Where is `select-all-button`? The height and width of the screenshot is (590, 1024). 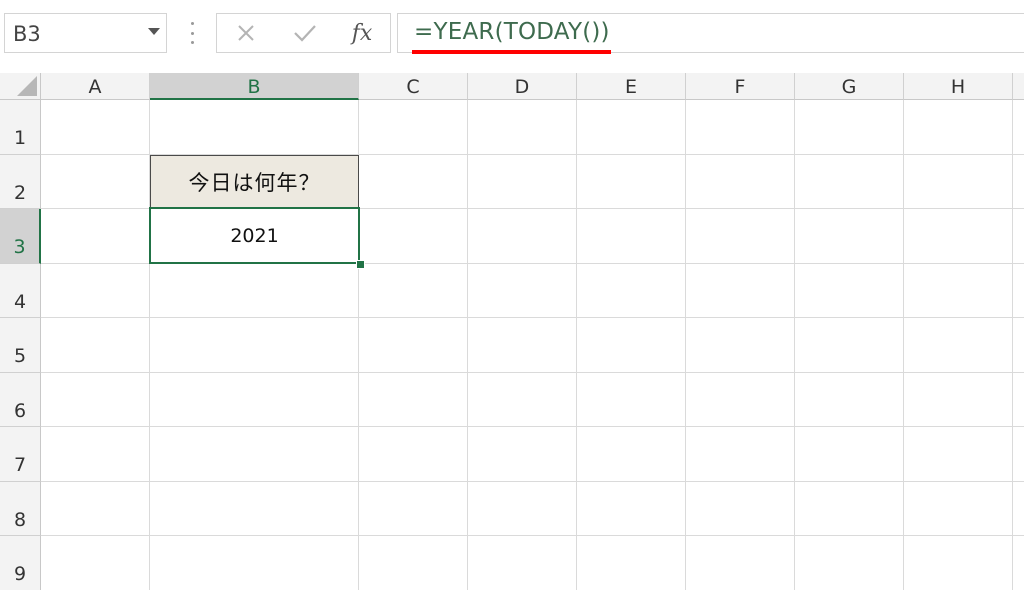
select-all-button is located at coordinates (20, 86).